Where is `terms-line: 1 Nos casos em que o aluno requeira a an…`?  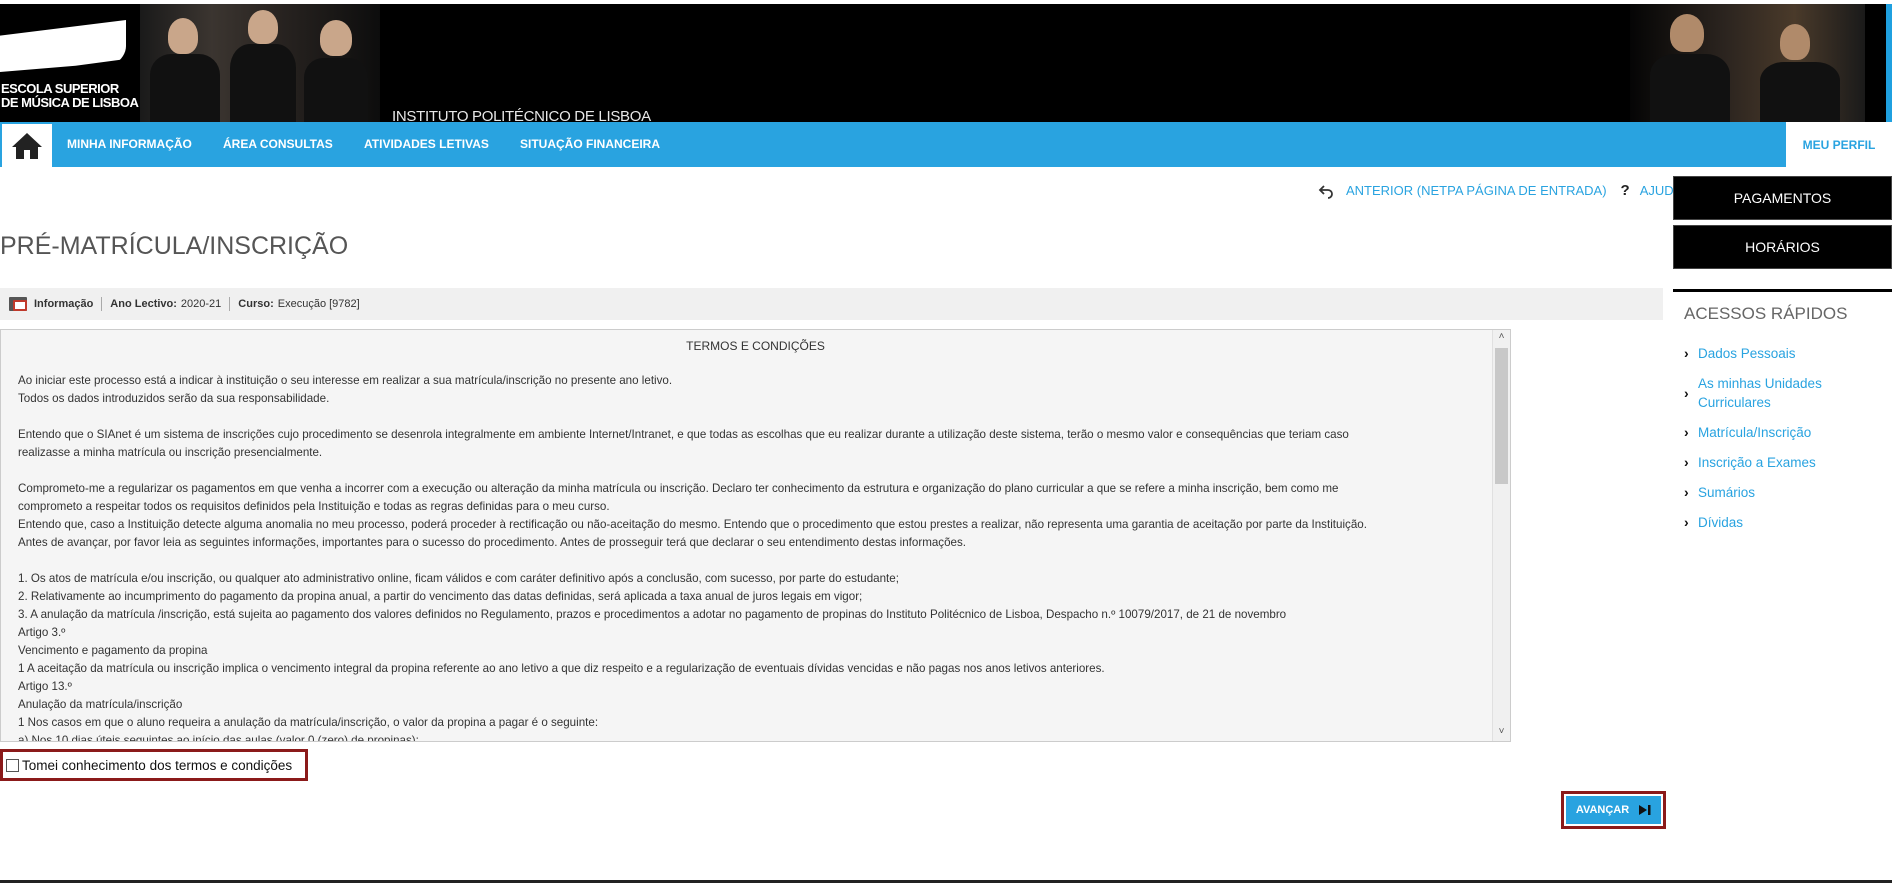
terms-line: 1 Nos casos em que o aluno requeira a an… is located at coordinates (308, 722).